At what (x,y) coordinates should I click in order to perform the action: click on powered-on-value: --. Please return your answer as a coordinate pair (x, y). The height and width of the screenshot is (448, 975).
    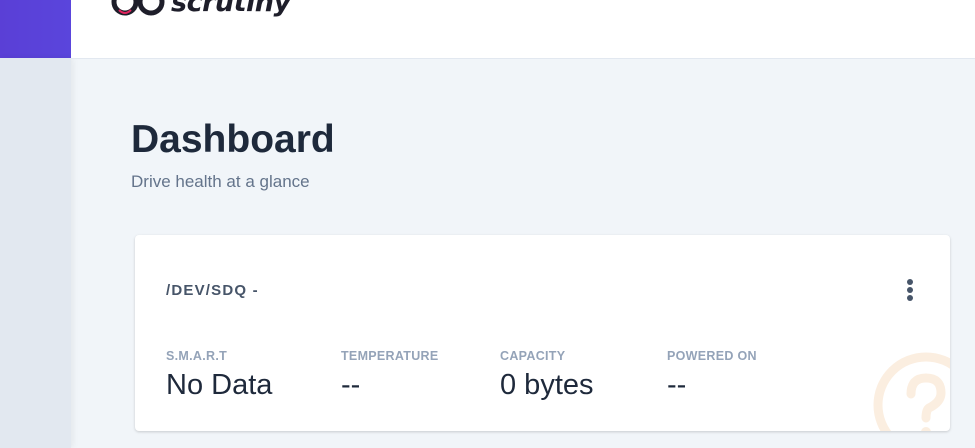
    Looking at the image, I should click on (677, 385).